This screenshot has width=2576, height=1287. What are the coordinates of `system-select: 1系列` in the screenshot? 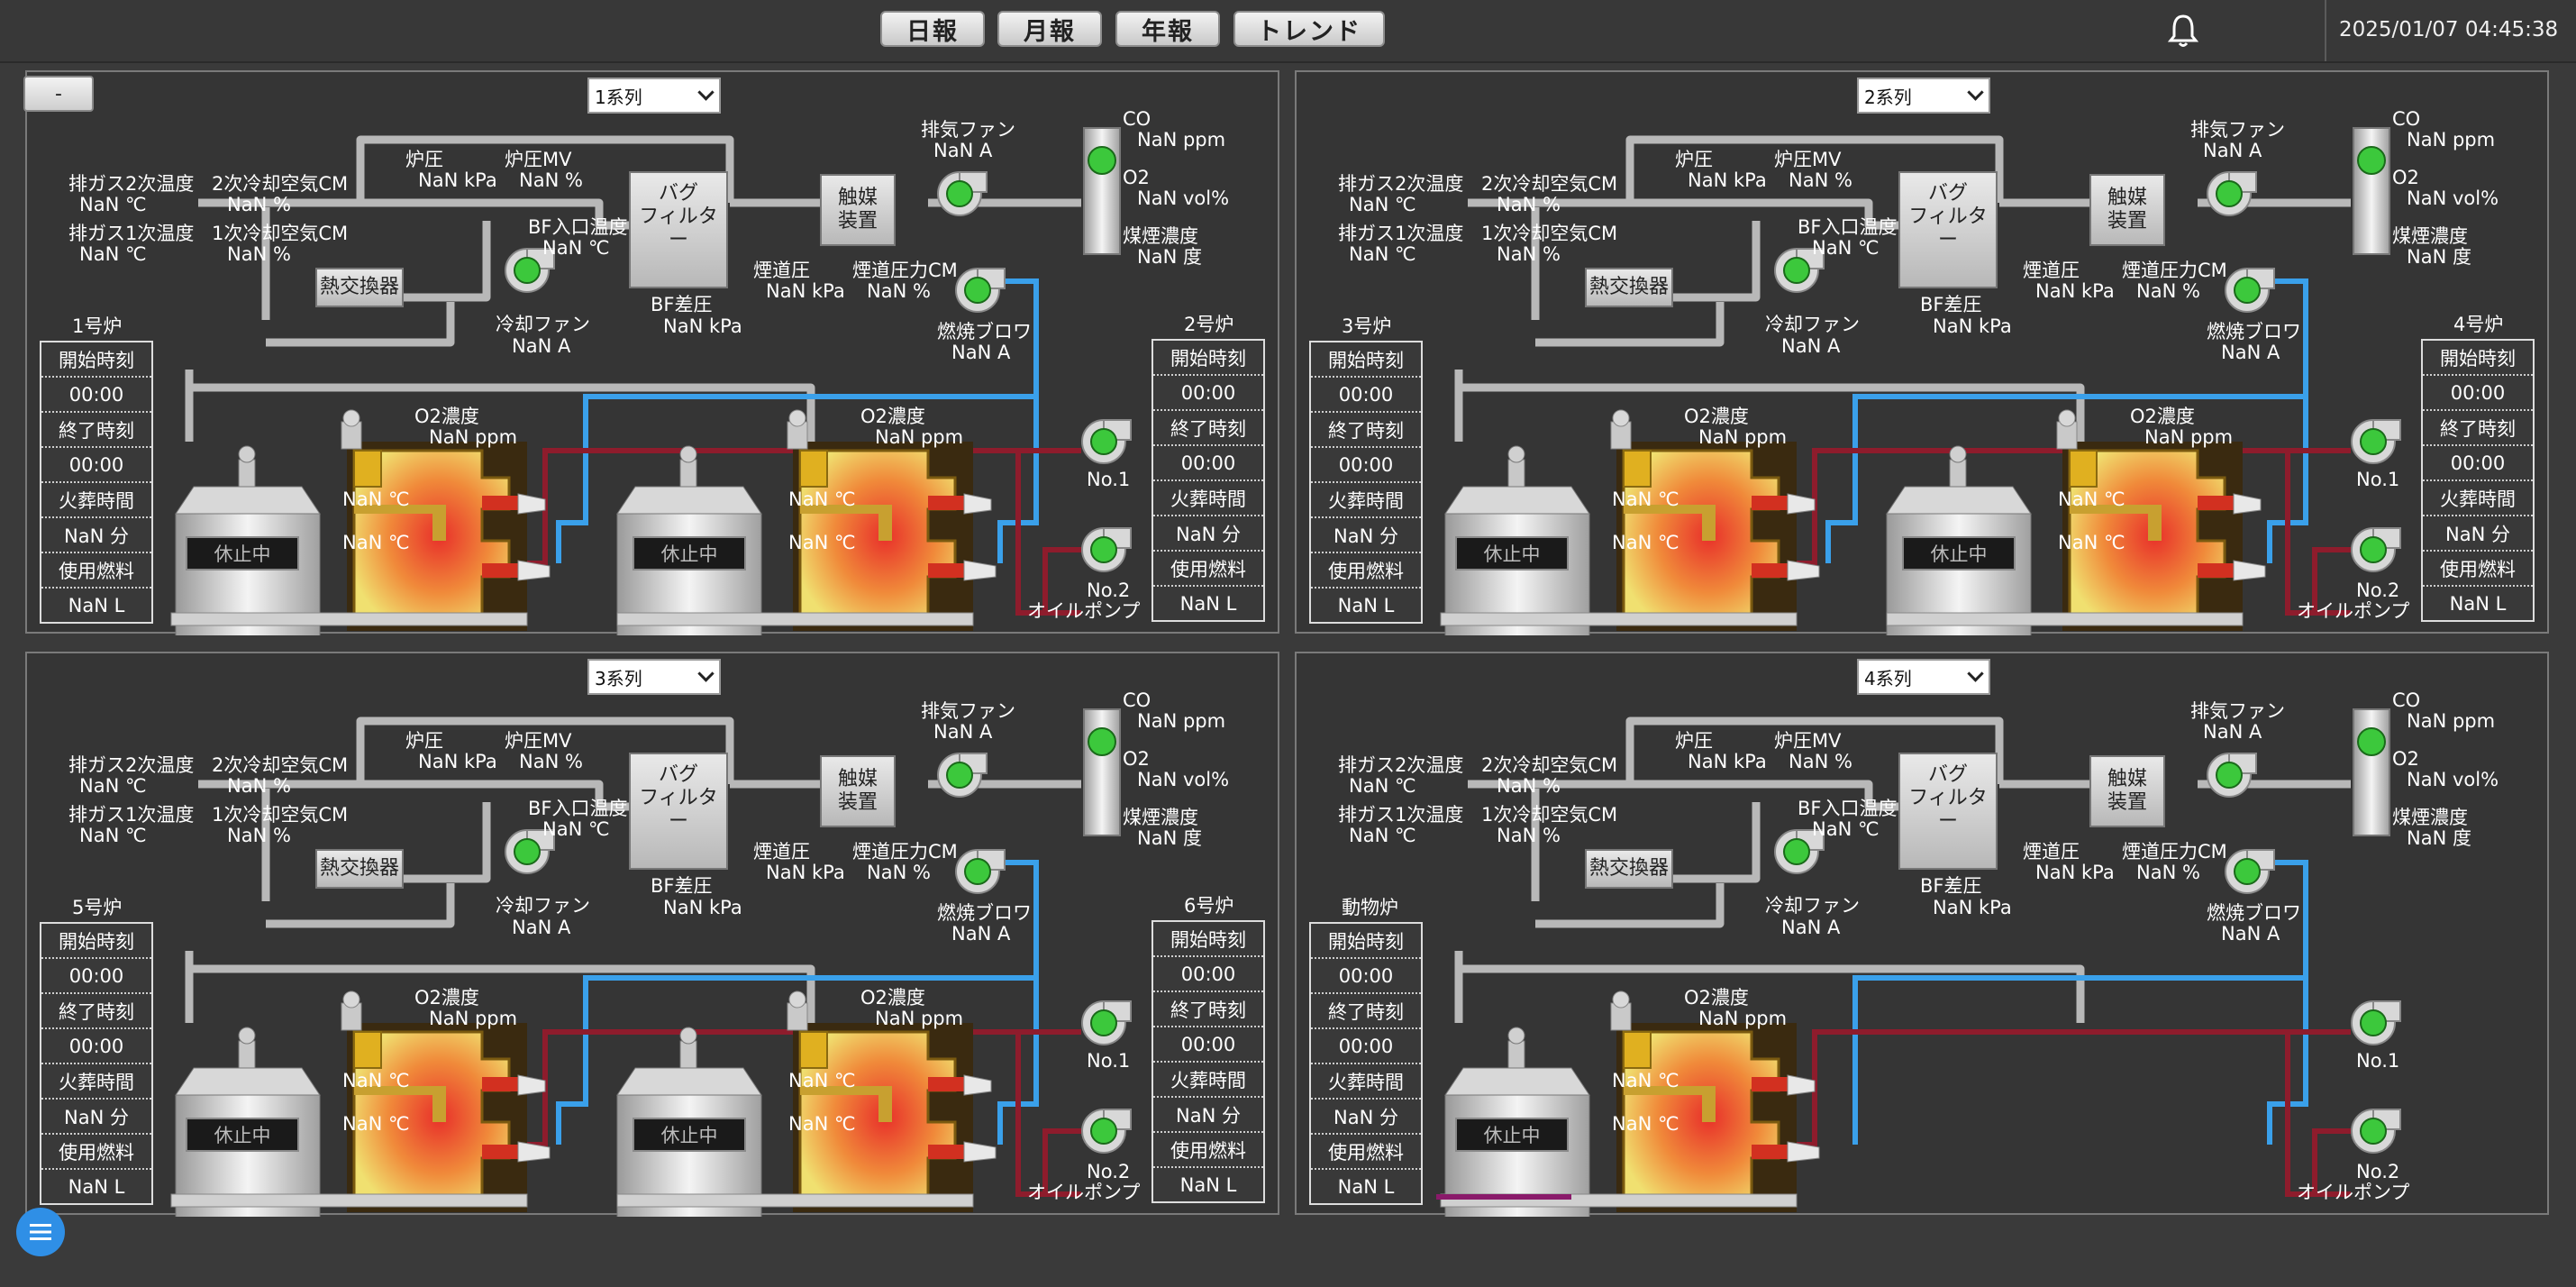 It's located at (654, 96).